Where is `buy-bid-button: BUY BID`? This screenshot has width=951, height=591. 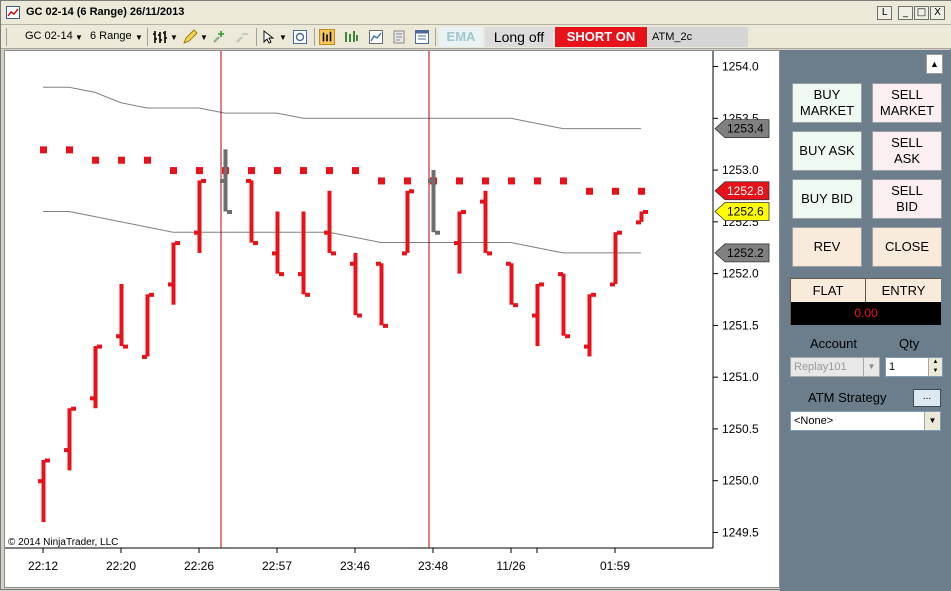 buy-bid-button: BUY BID is located at coordinates (827, 199).